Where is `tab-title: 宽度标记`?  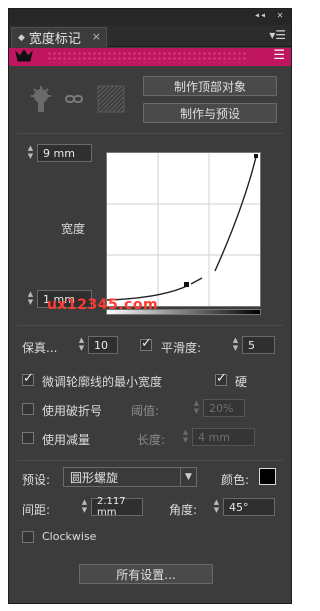 tab-title: 宽度标记 is located at coordinates (54, 39).